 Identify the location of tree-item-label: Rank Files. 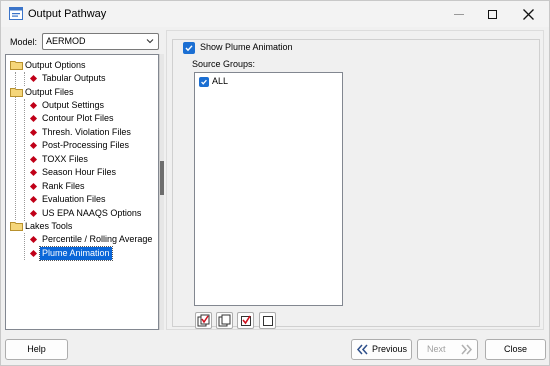
(63, 186).